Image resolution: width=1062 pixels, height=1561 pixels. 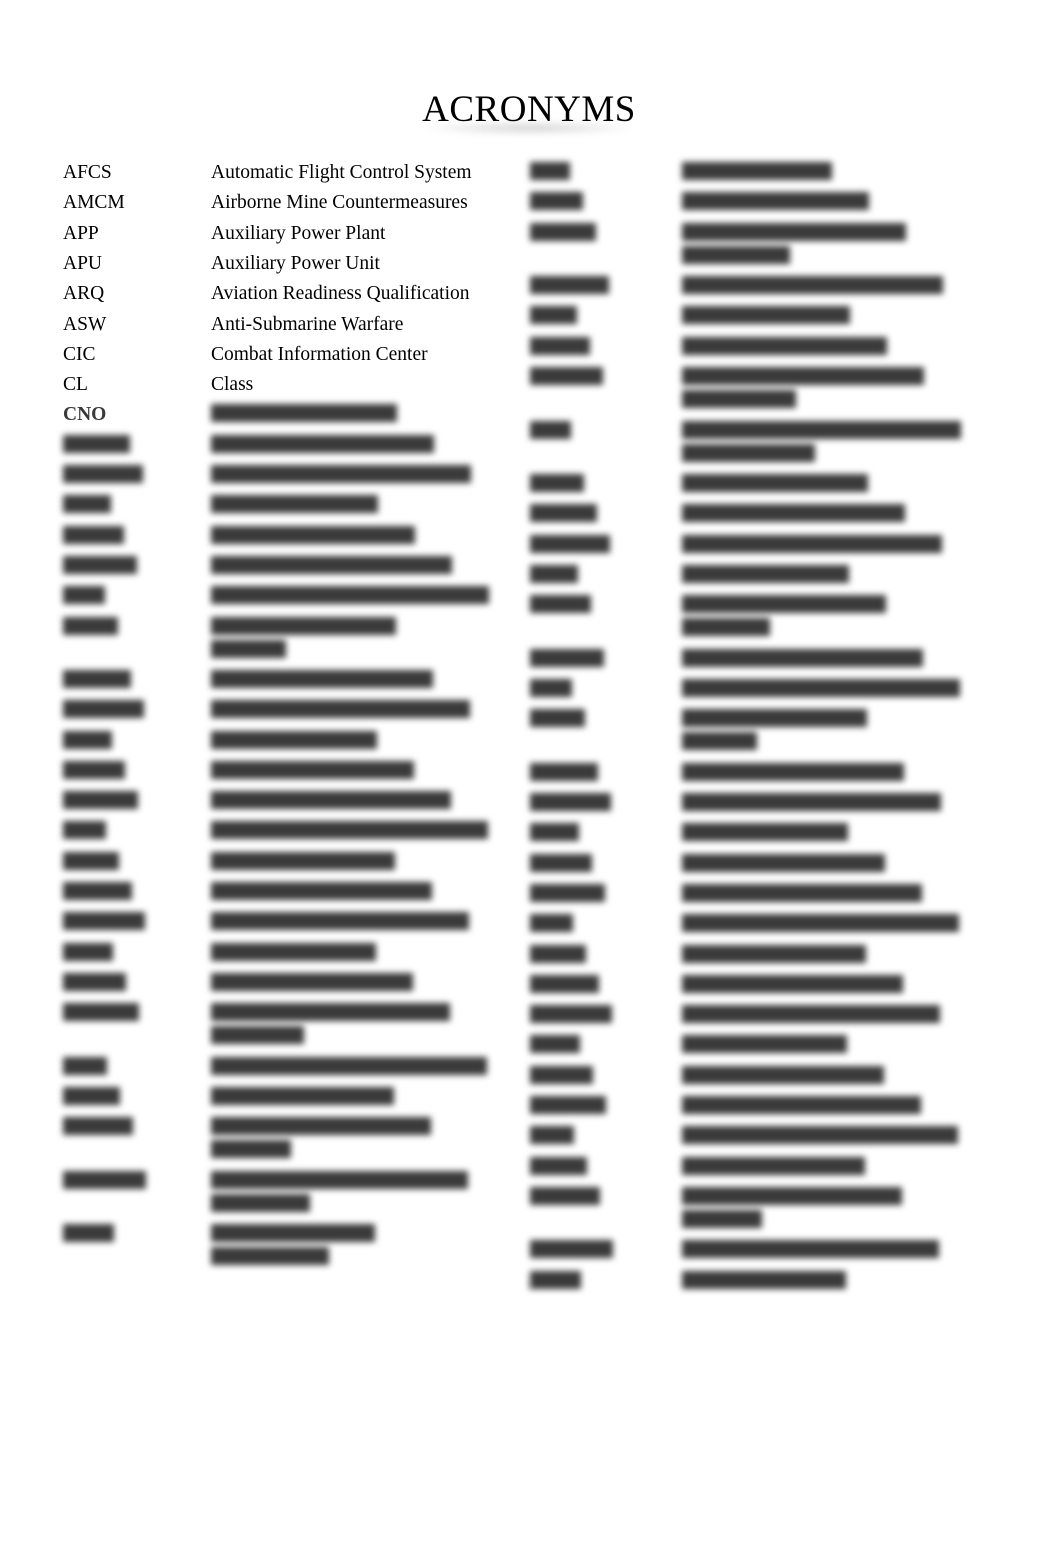 What do you see at coordinates (79, 354) in the screenshot?
I see `acronym-term: CIC` at bounding box center [79, 354].